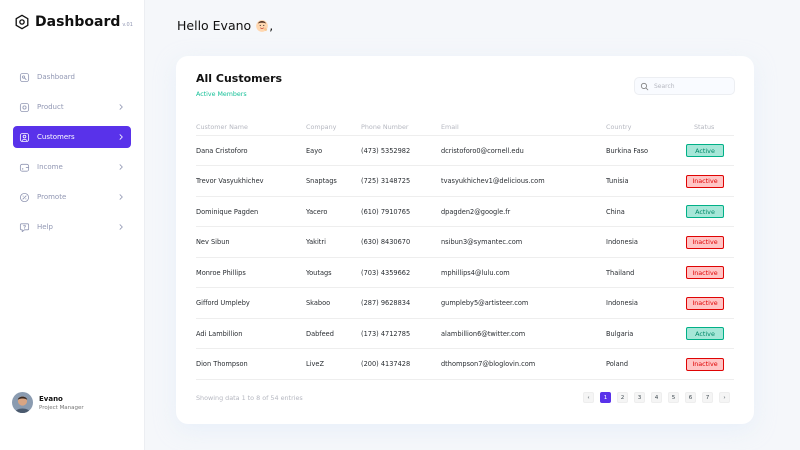  Describe the element at coordinates (707, 397) in the screenshot. I see `pagination-page-button: 7` at that location.